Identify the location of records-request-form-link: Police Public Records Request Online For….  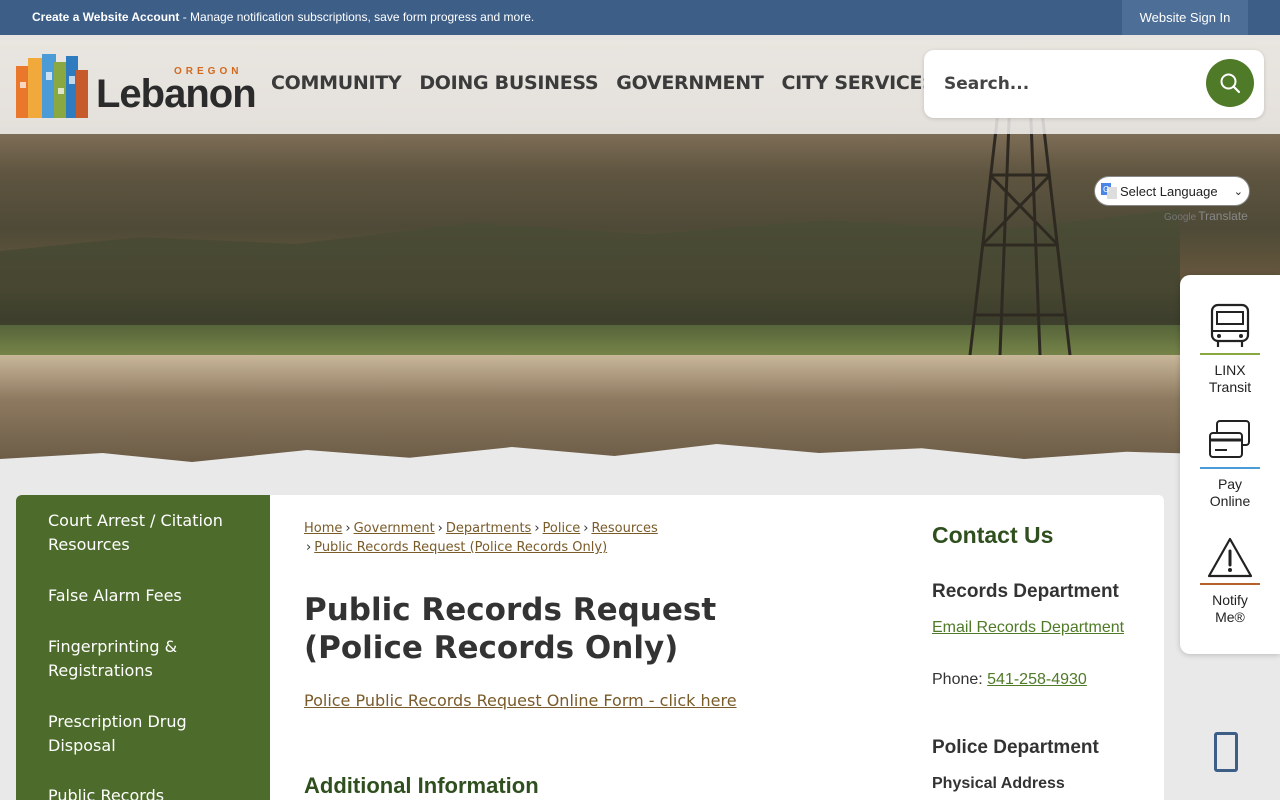
(520, 700).